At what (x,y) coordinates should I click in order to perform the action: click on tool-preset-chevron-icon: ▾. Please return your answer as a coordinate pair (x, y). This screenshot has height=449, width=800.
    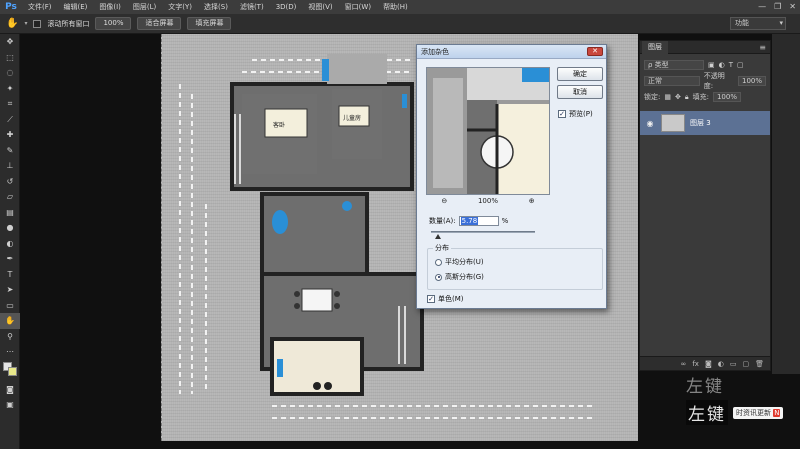
    Looking at the image, I should click on (25, 23).